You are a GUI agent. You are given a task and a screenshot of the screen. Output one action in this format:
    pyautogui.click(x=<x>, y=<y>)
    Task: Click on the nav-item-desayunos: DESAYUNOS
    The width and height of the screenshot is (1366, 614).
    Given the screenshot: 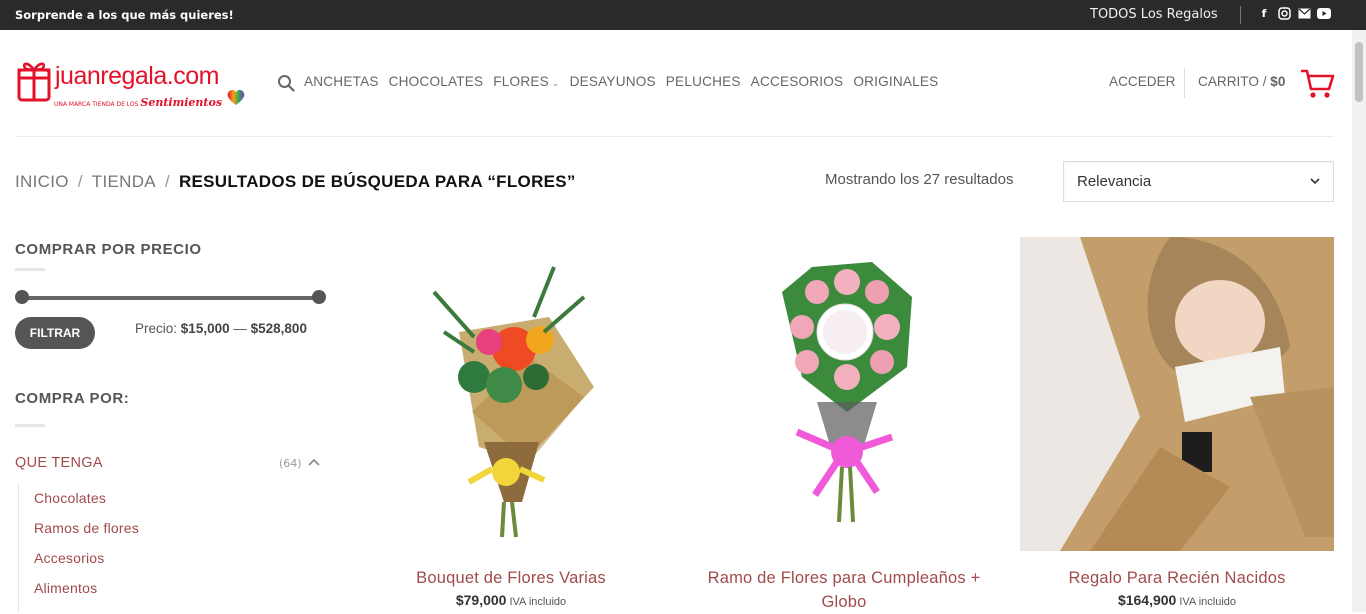 What is the action you would take?
    pyautogui.click(x=613, y=81)
    